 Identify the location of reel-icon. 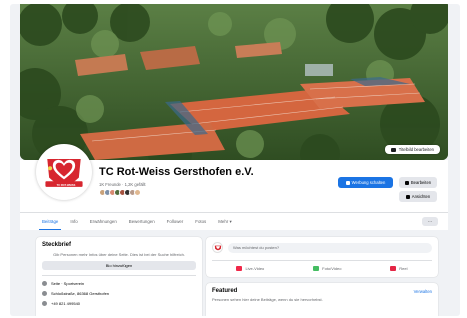
(393, 268).